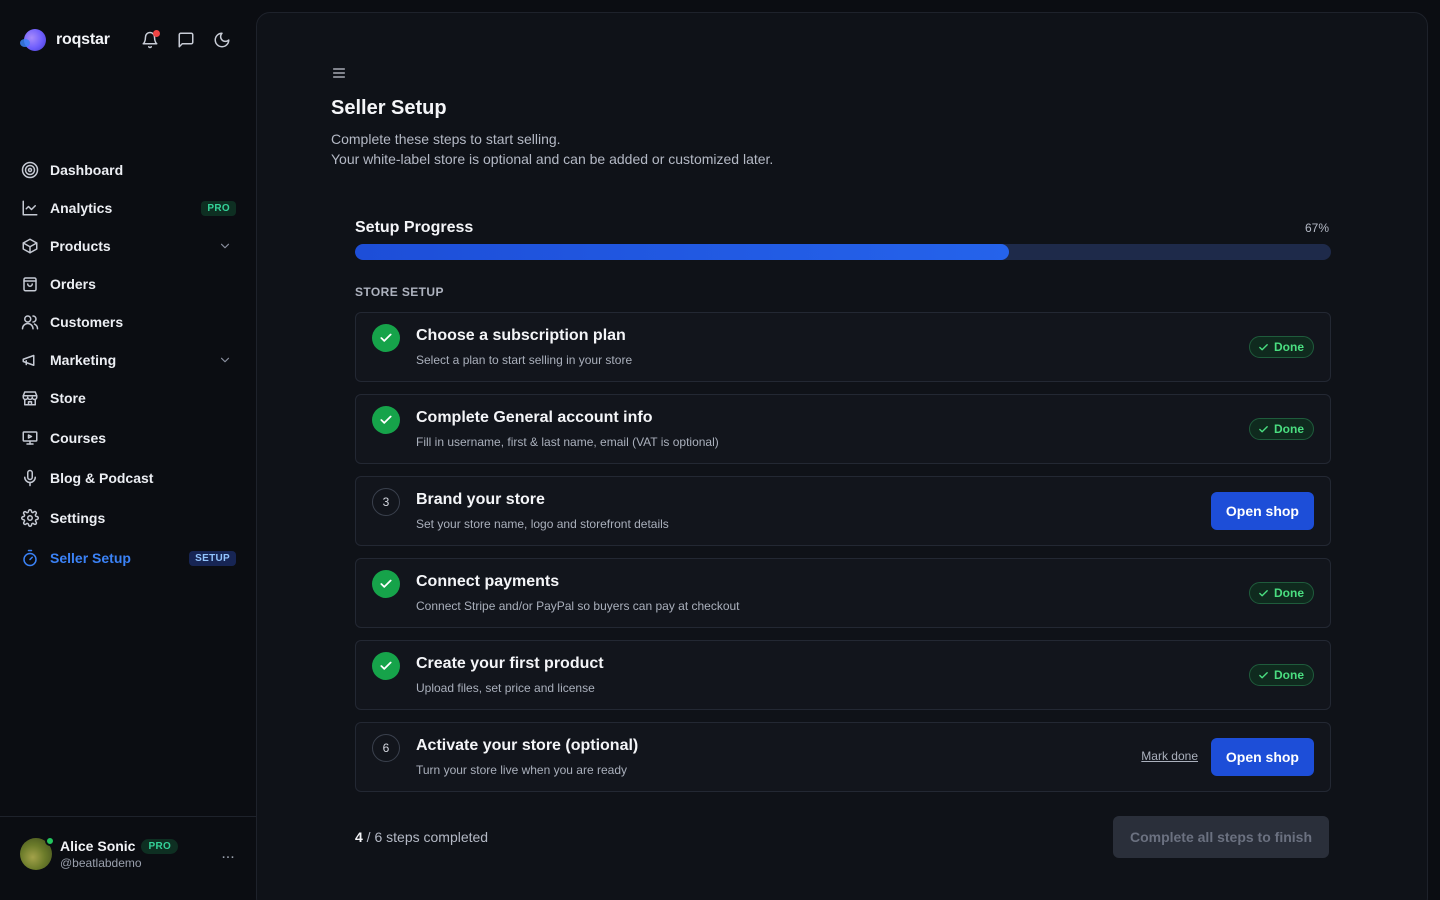 The width and height of the screenshot is (1440, 900). What do you see at coordinates (138, 846) in the screenshot?
I see `user-name-row: Alice Sonic PRO` at bounding box center [138, 846].